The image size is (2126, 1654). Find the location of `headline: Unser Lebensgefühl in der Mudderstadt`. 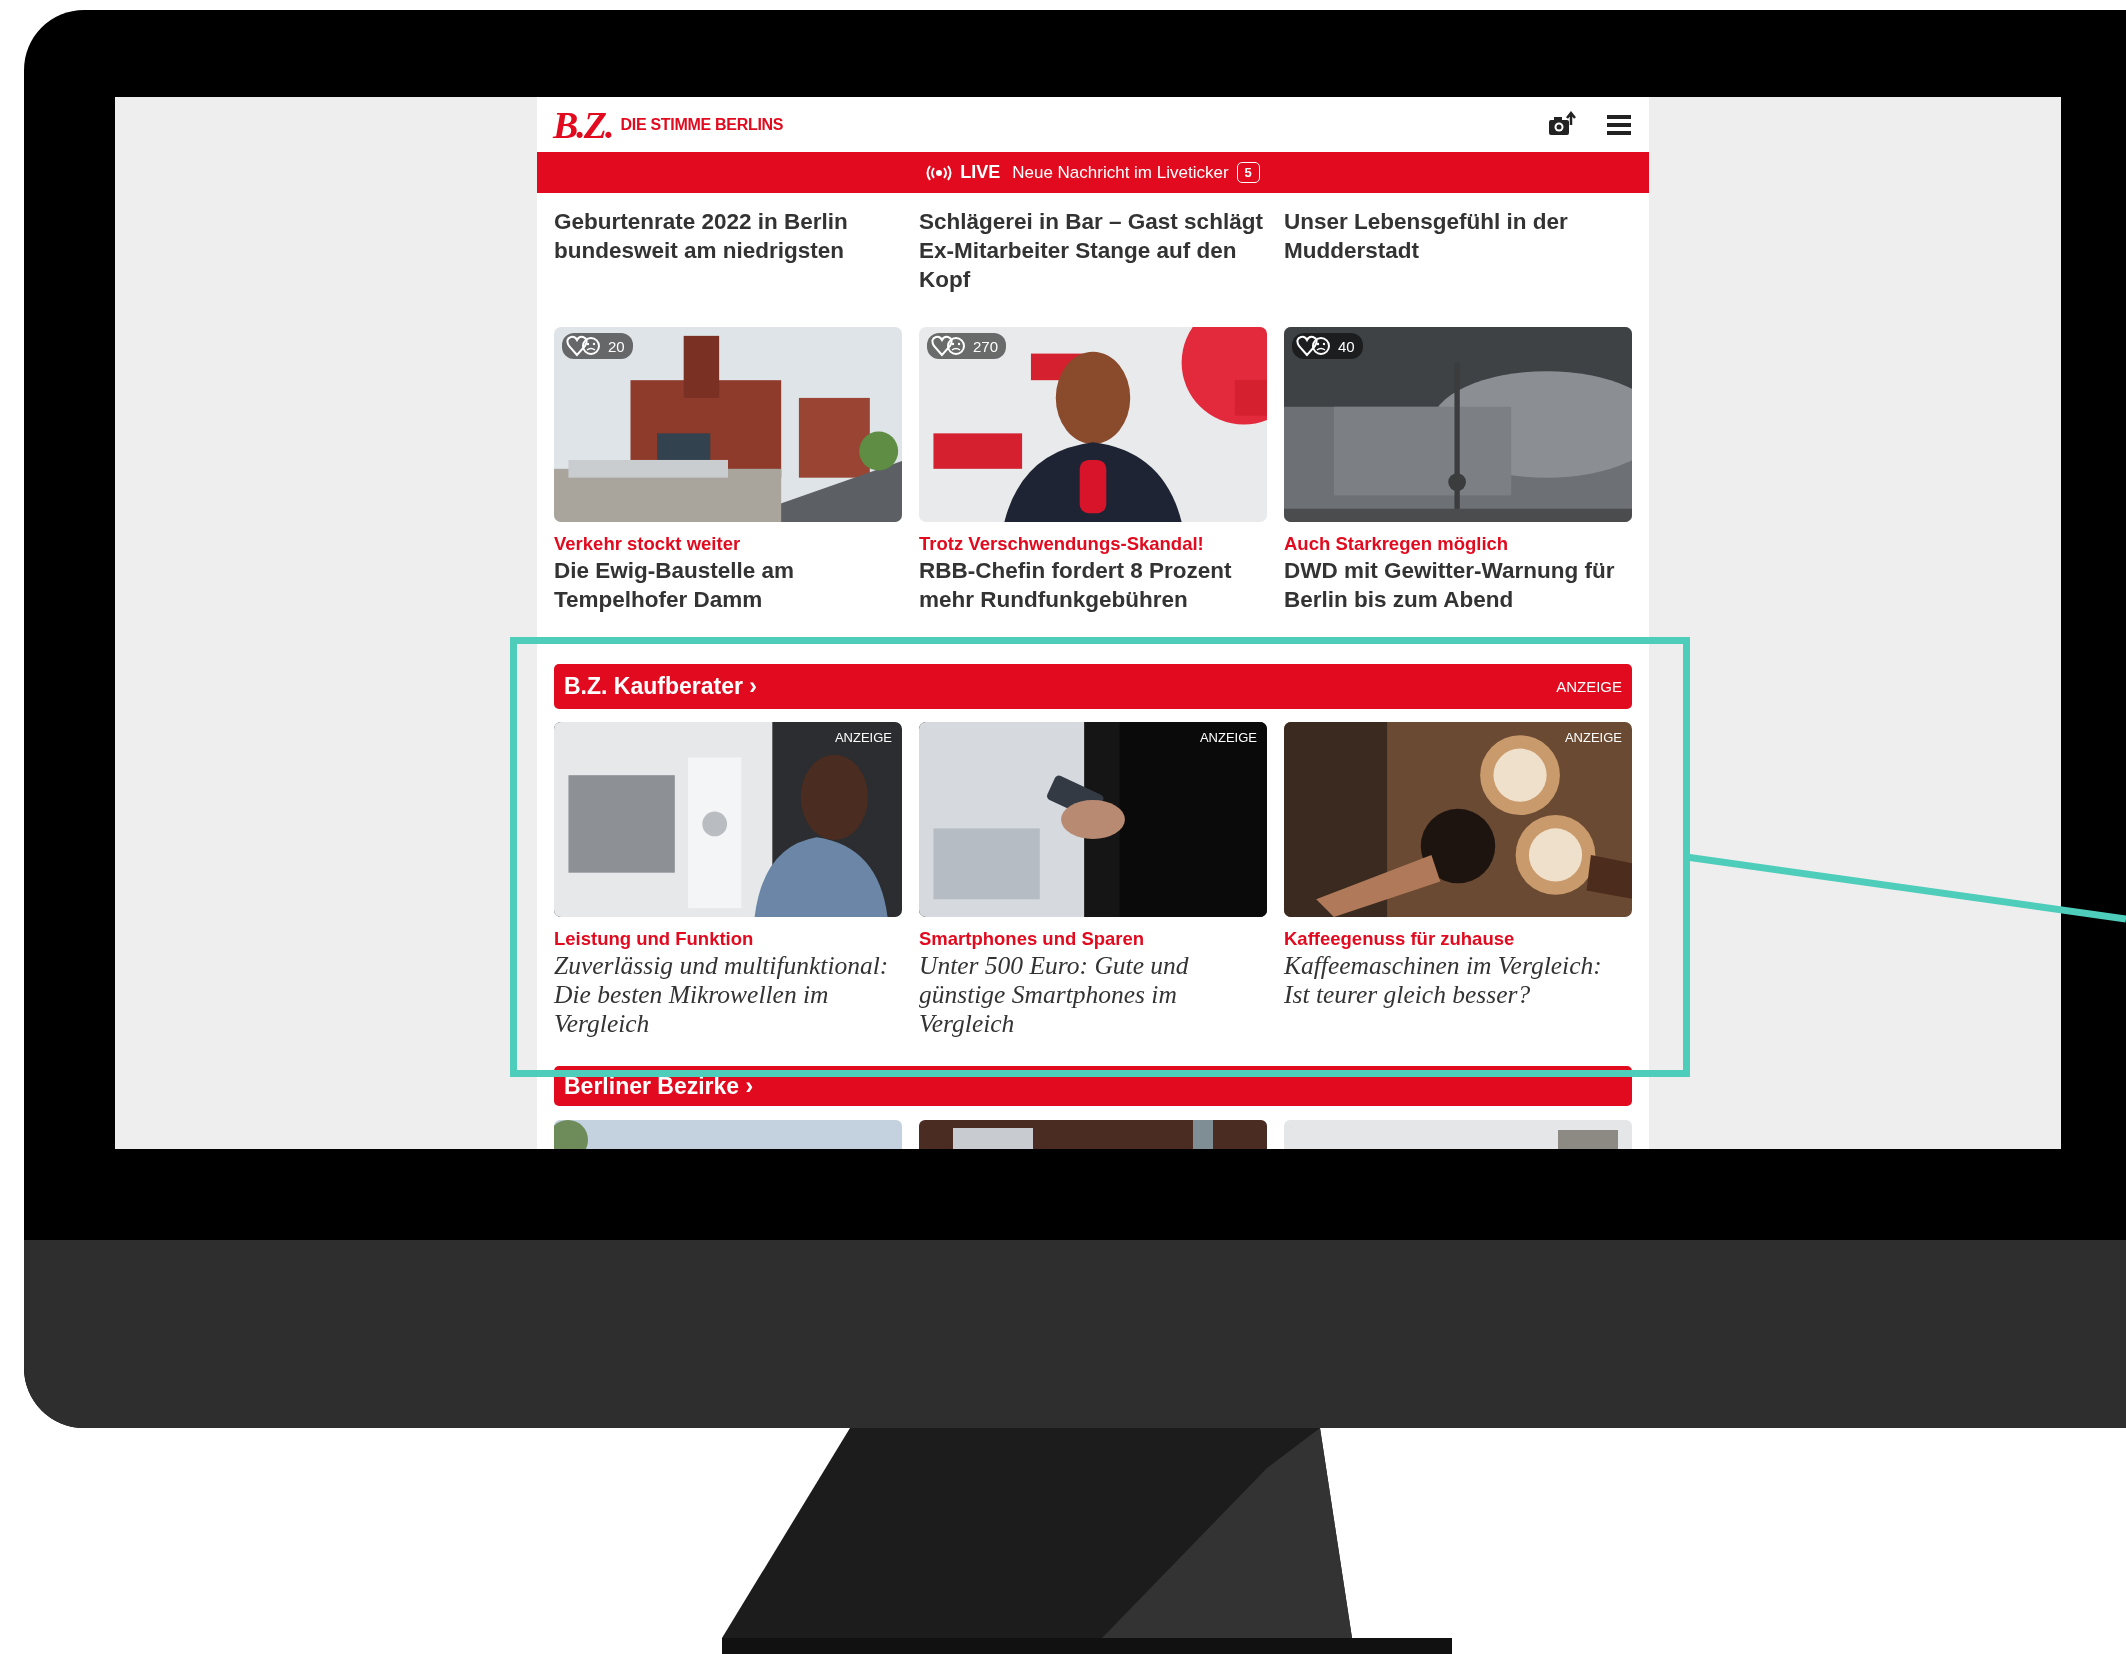

headline: Unser Lebensgefühl in der Mudderstadt is located at coordinates (1458, 258).